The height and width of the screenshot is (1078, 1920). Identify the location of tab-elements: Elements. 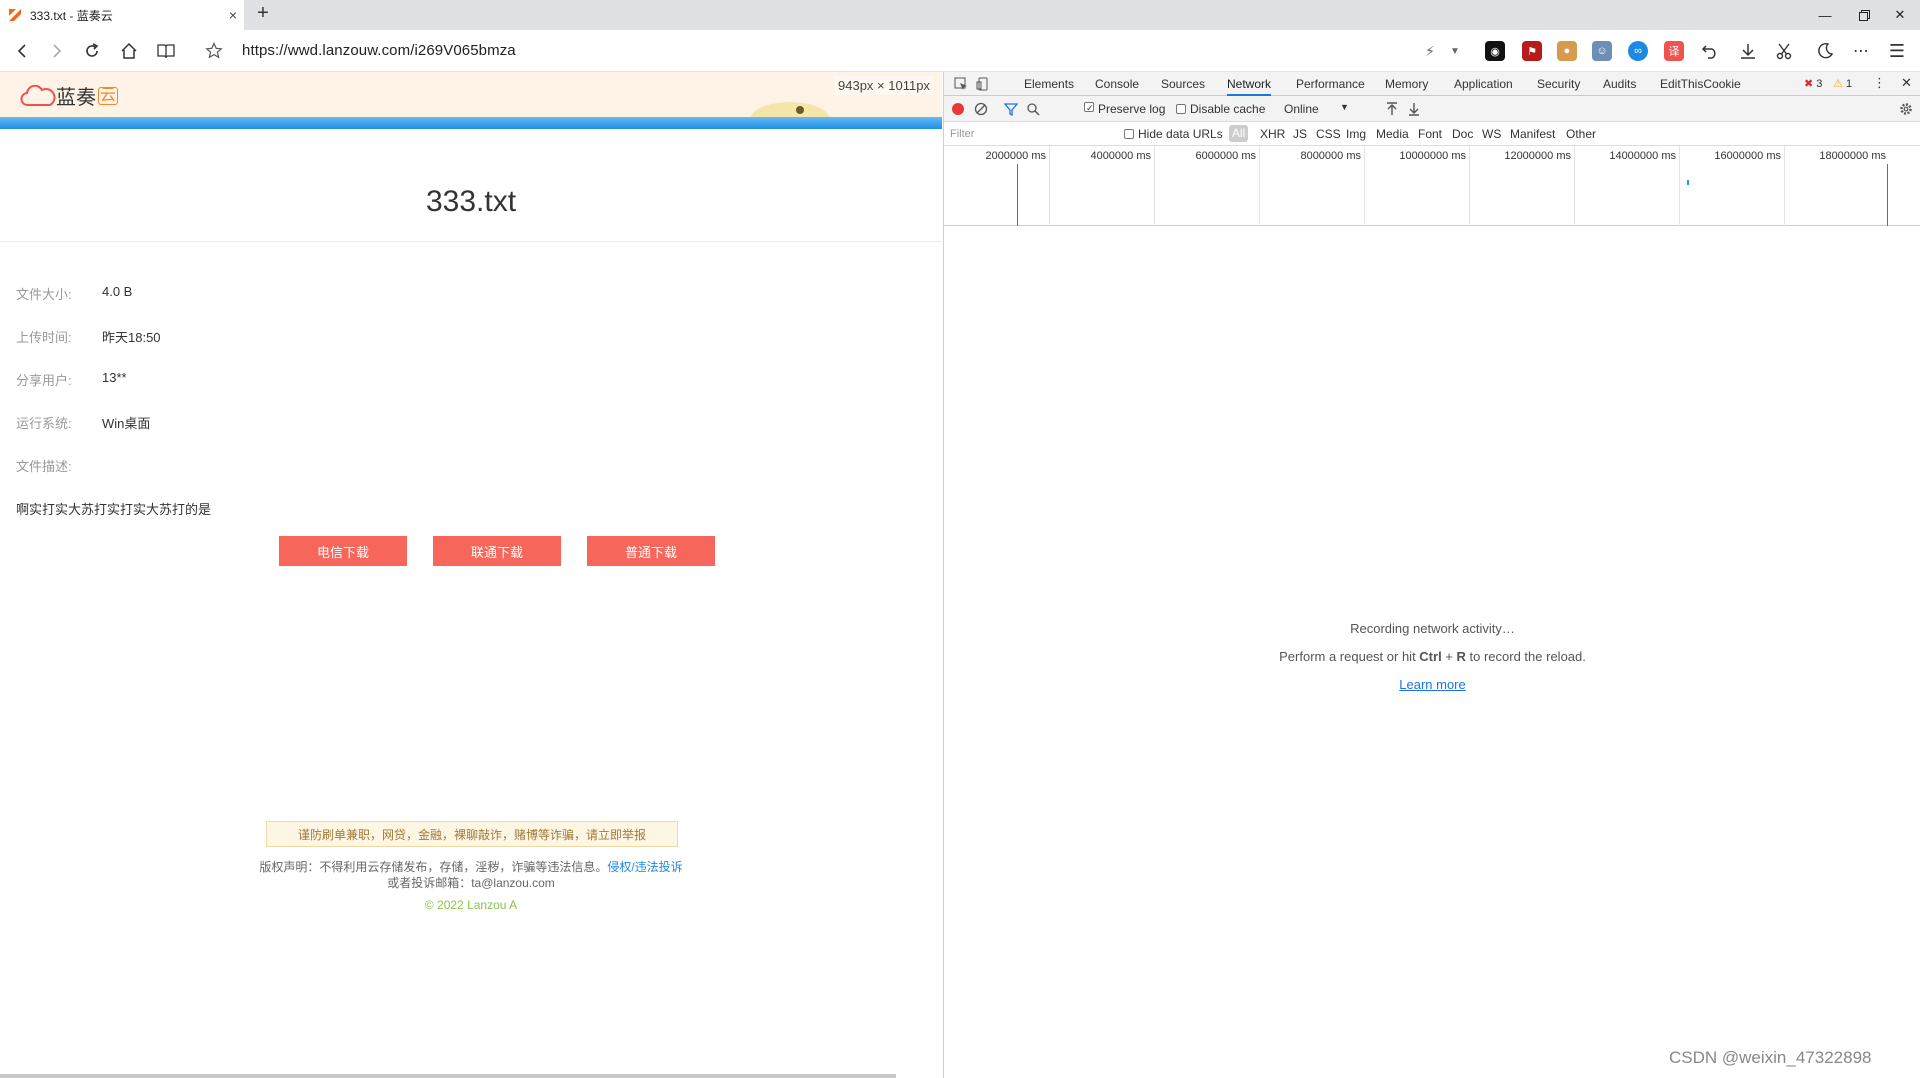
(1049, 84).